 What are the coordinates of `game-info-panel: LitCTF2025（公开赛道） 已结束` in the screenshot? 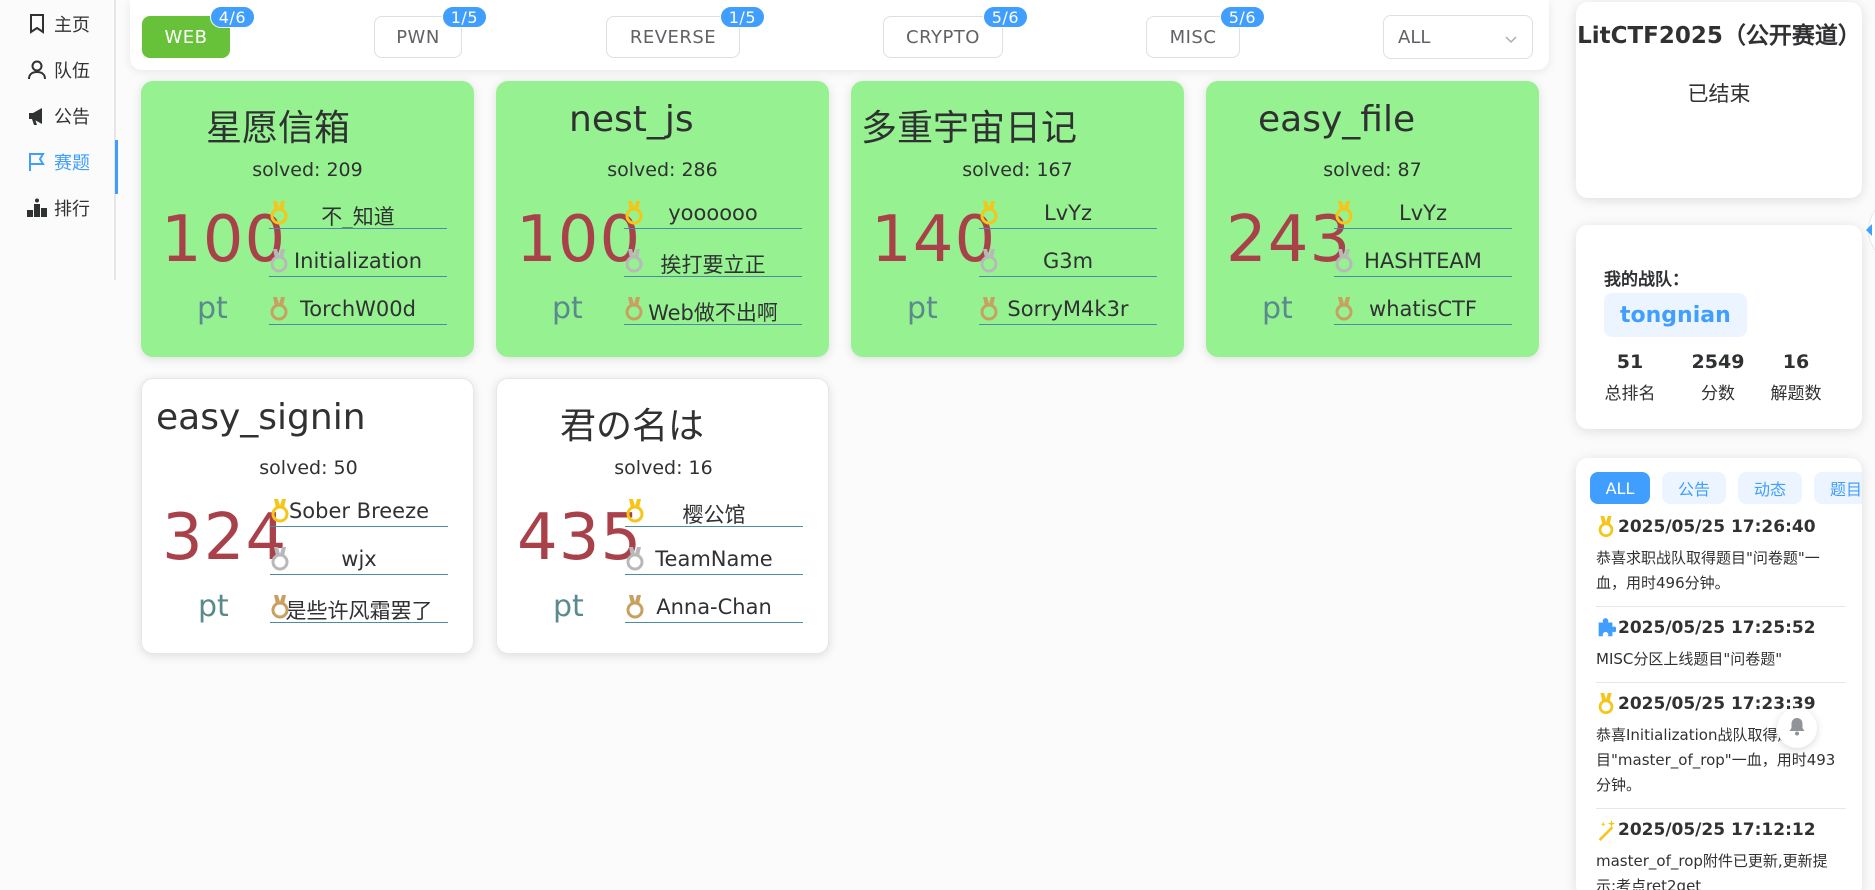 It's located at (1719, 100).